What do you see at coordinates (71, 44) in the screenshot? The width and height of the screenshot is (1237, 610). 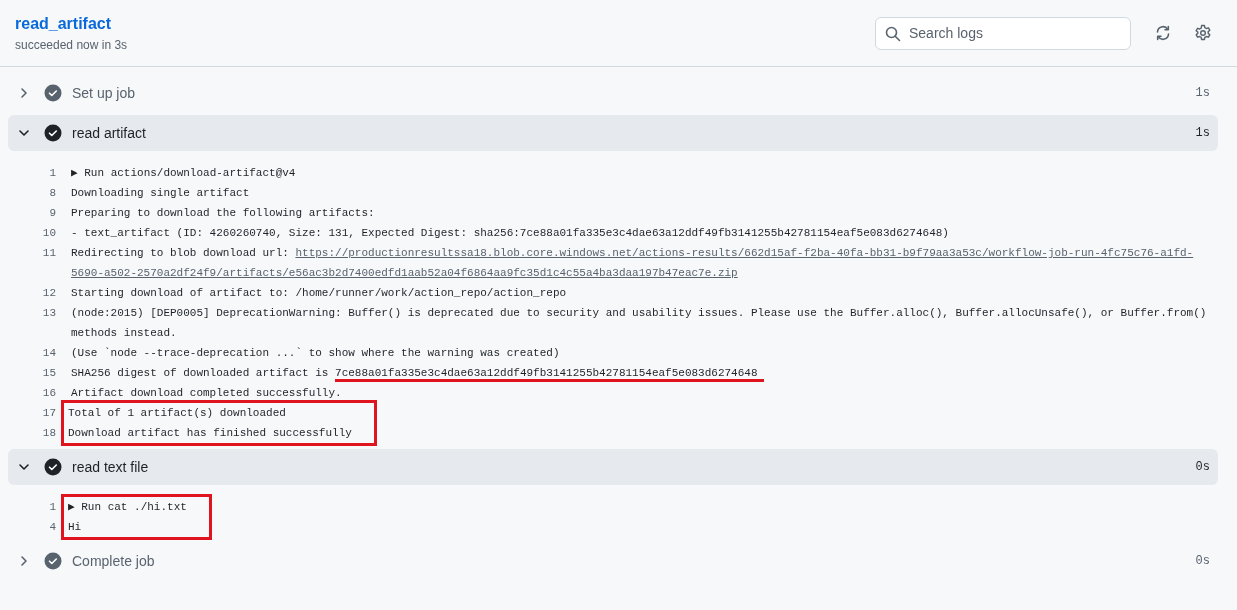 I see `job-status: succeeded now in 3s` at bounding box center [71, 44].